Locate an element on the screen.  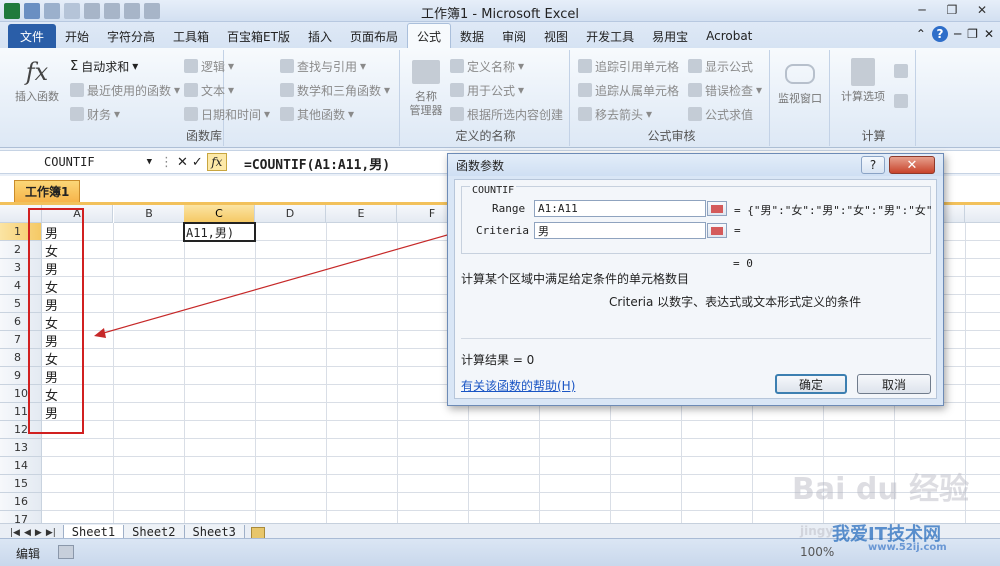
tab-13: Acrobat is located at coordinates (729, 36).